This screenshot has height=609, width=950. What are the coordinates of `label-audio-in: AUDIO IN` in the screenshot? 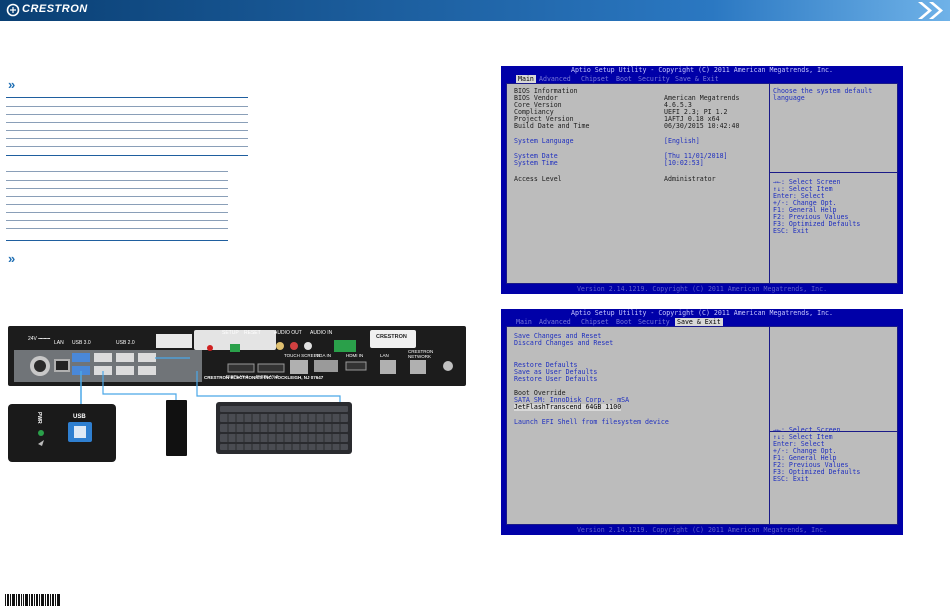 It's located at (321, 333).